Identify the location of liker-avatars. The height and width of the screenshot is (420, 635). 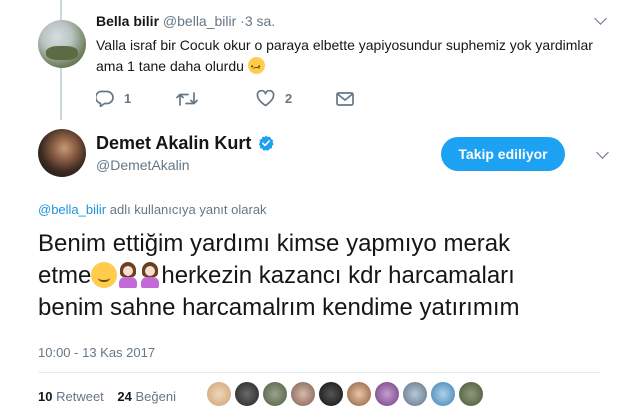
(347, 394).